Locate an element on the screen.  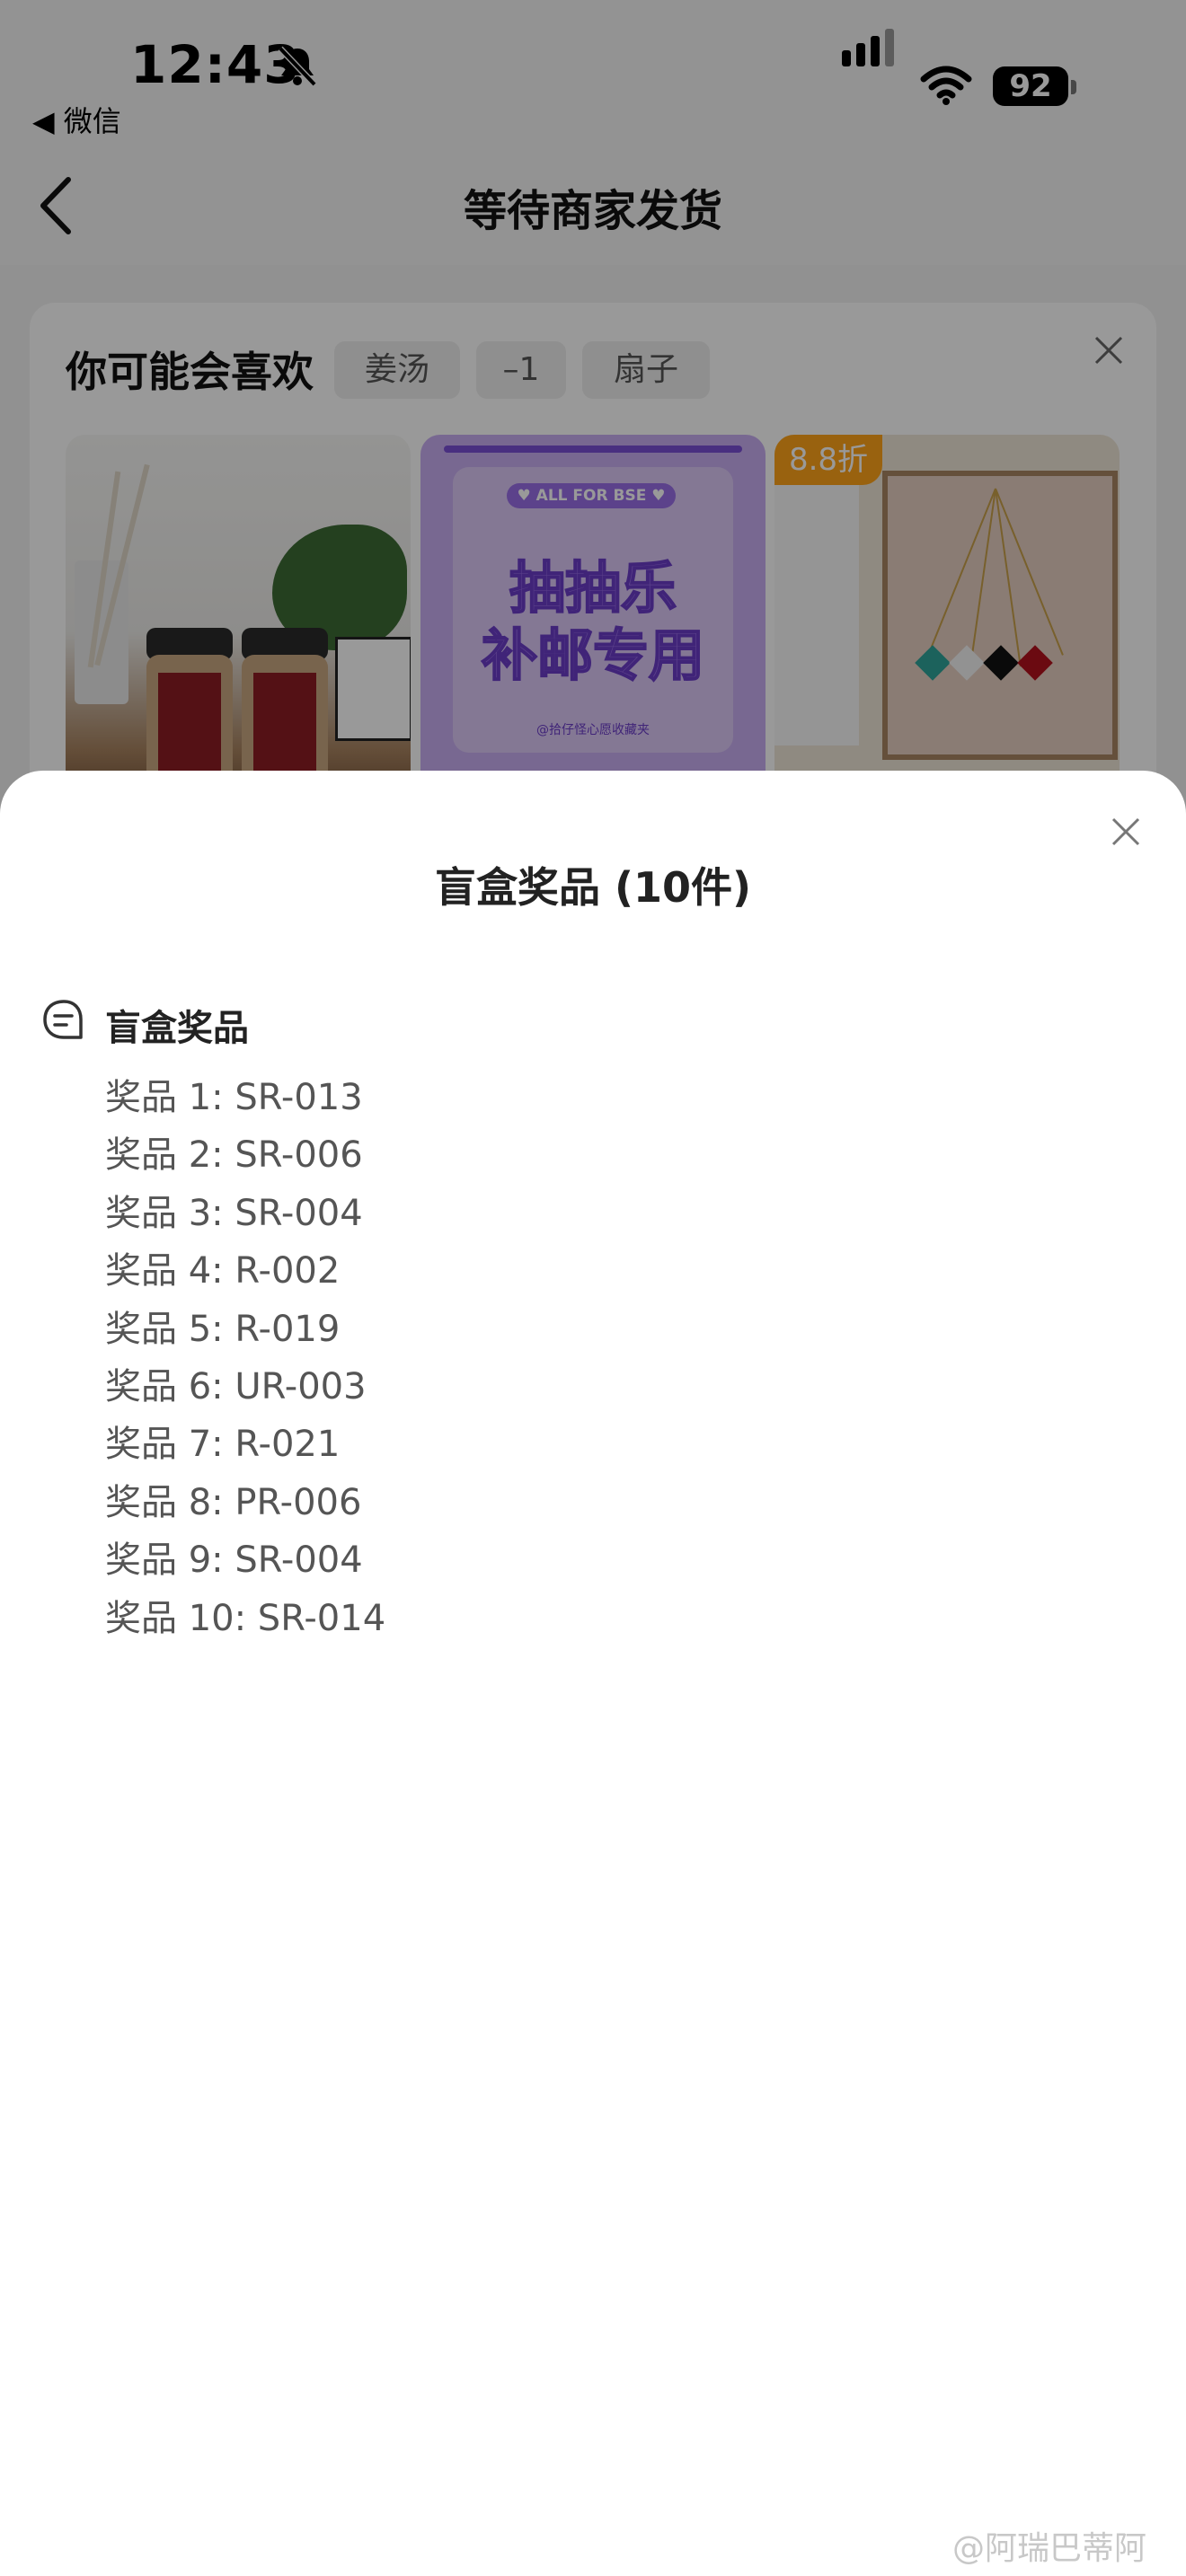
prize-item: 奖品 8: PR-006 is located at coordinates (234, 1502).